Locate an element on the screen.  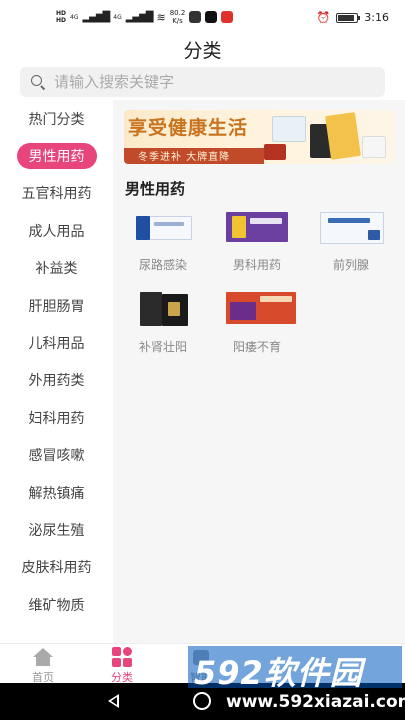
nav-category: 分类 is located at coordinates (122, 665).